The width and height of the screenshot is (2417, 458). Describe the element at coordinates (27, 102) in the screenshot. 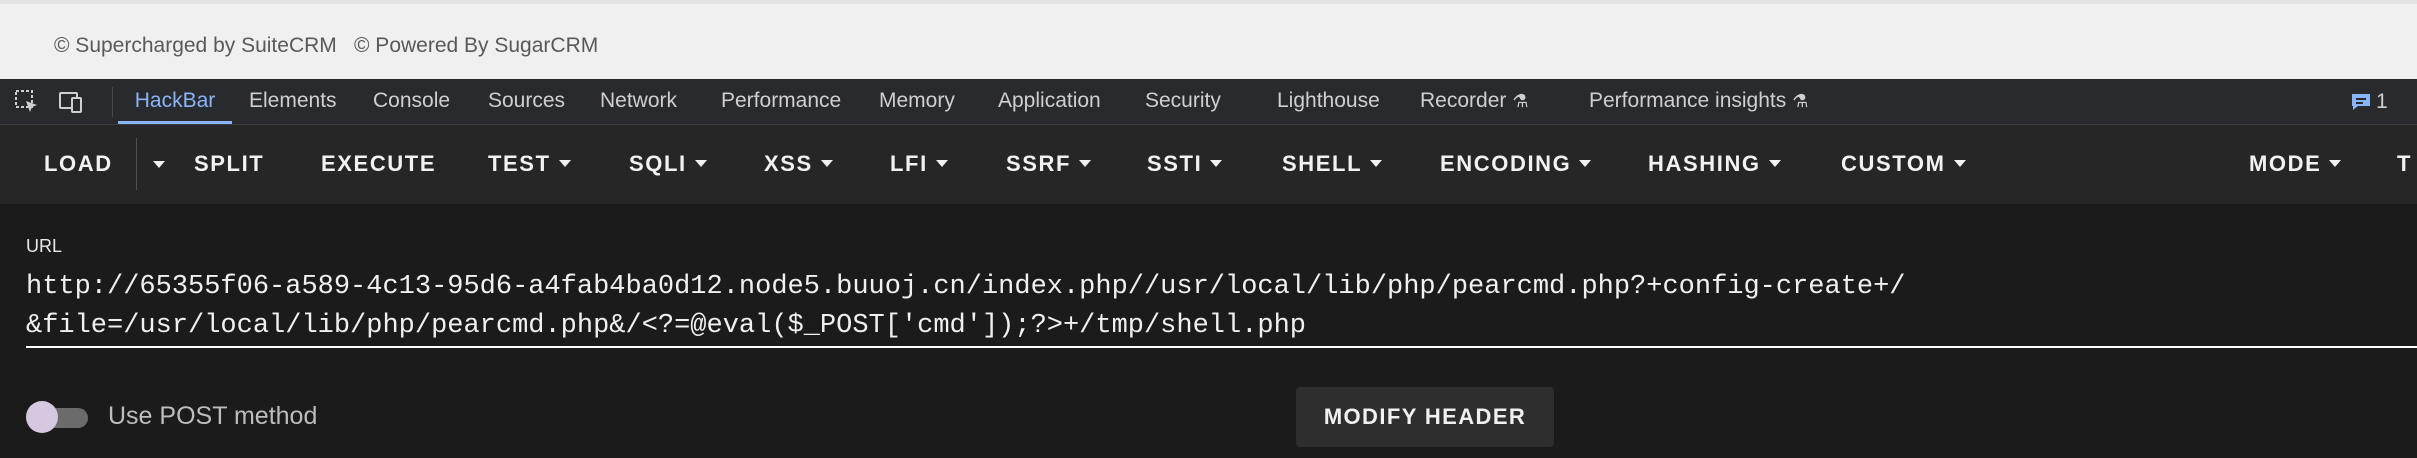

I see `inspect-element-icon` at that location.